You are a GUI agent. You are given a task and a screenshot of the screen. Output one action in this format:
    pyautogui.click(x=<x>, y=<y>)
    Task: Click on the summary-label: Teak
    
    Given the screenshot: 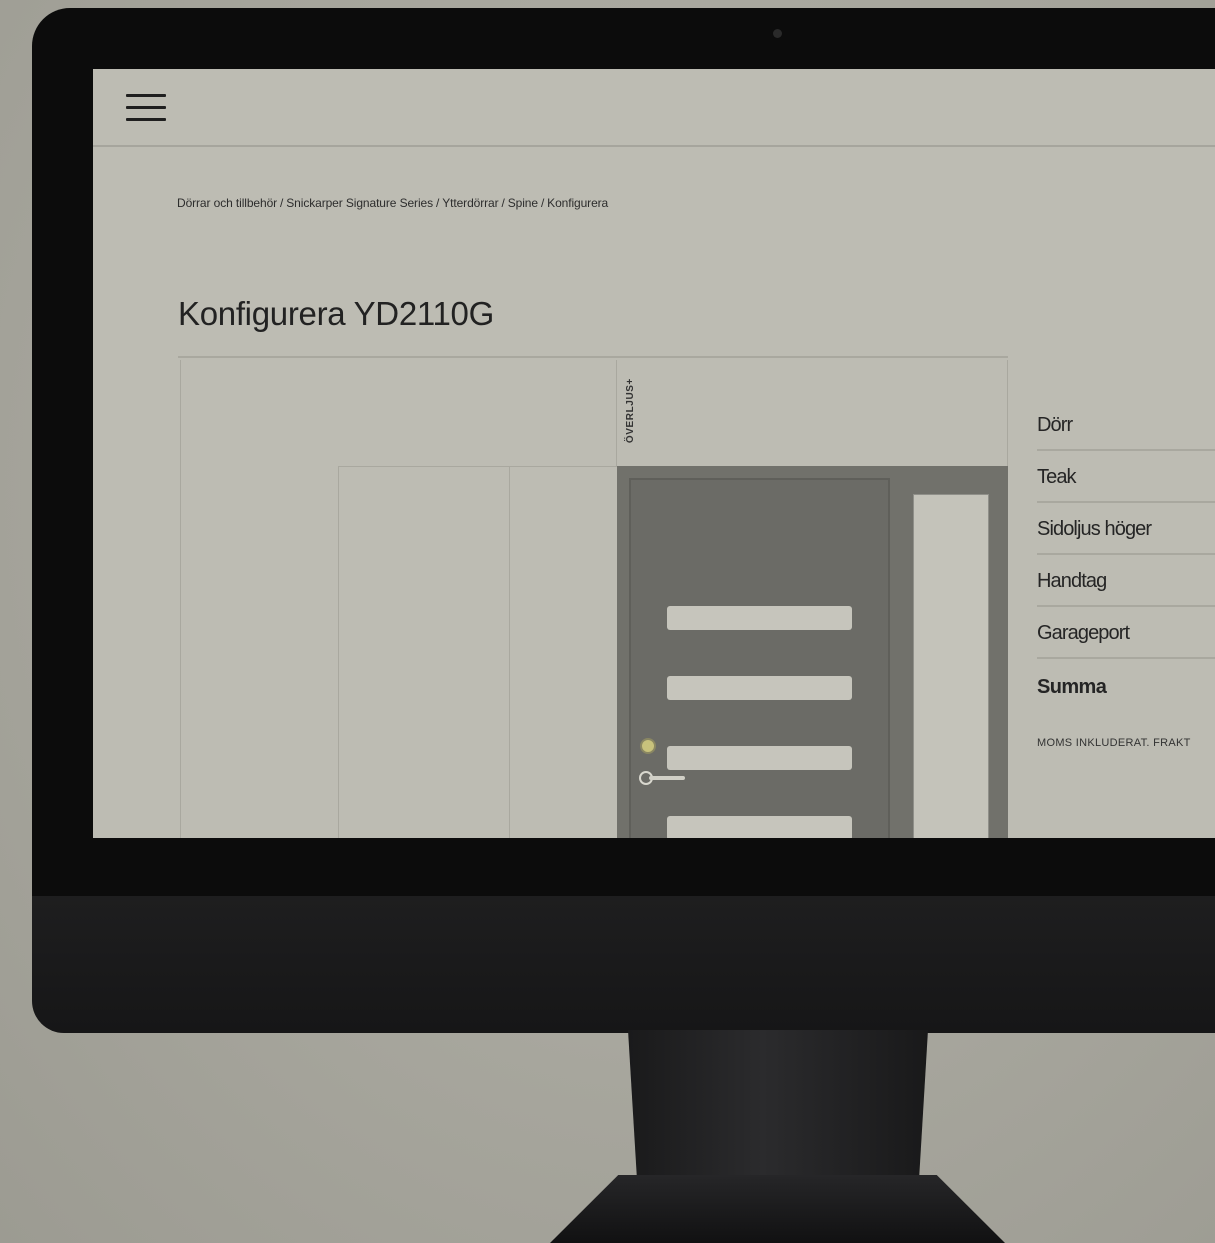 What is the action you would take?
    pyautogui.click(x=1057, y=477)
    